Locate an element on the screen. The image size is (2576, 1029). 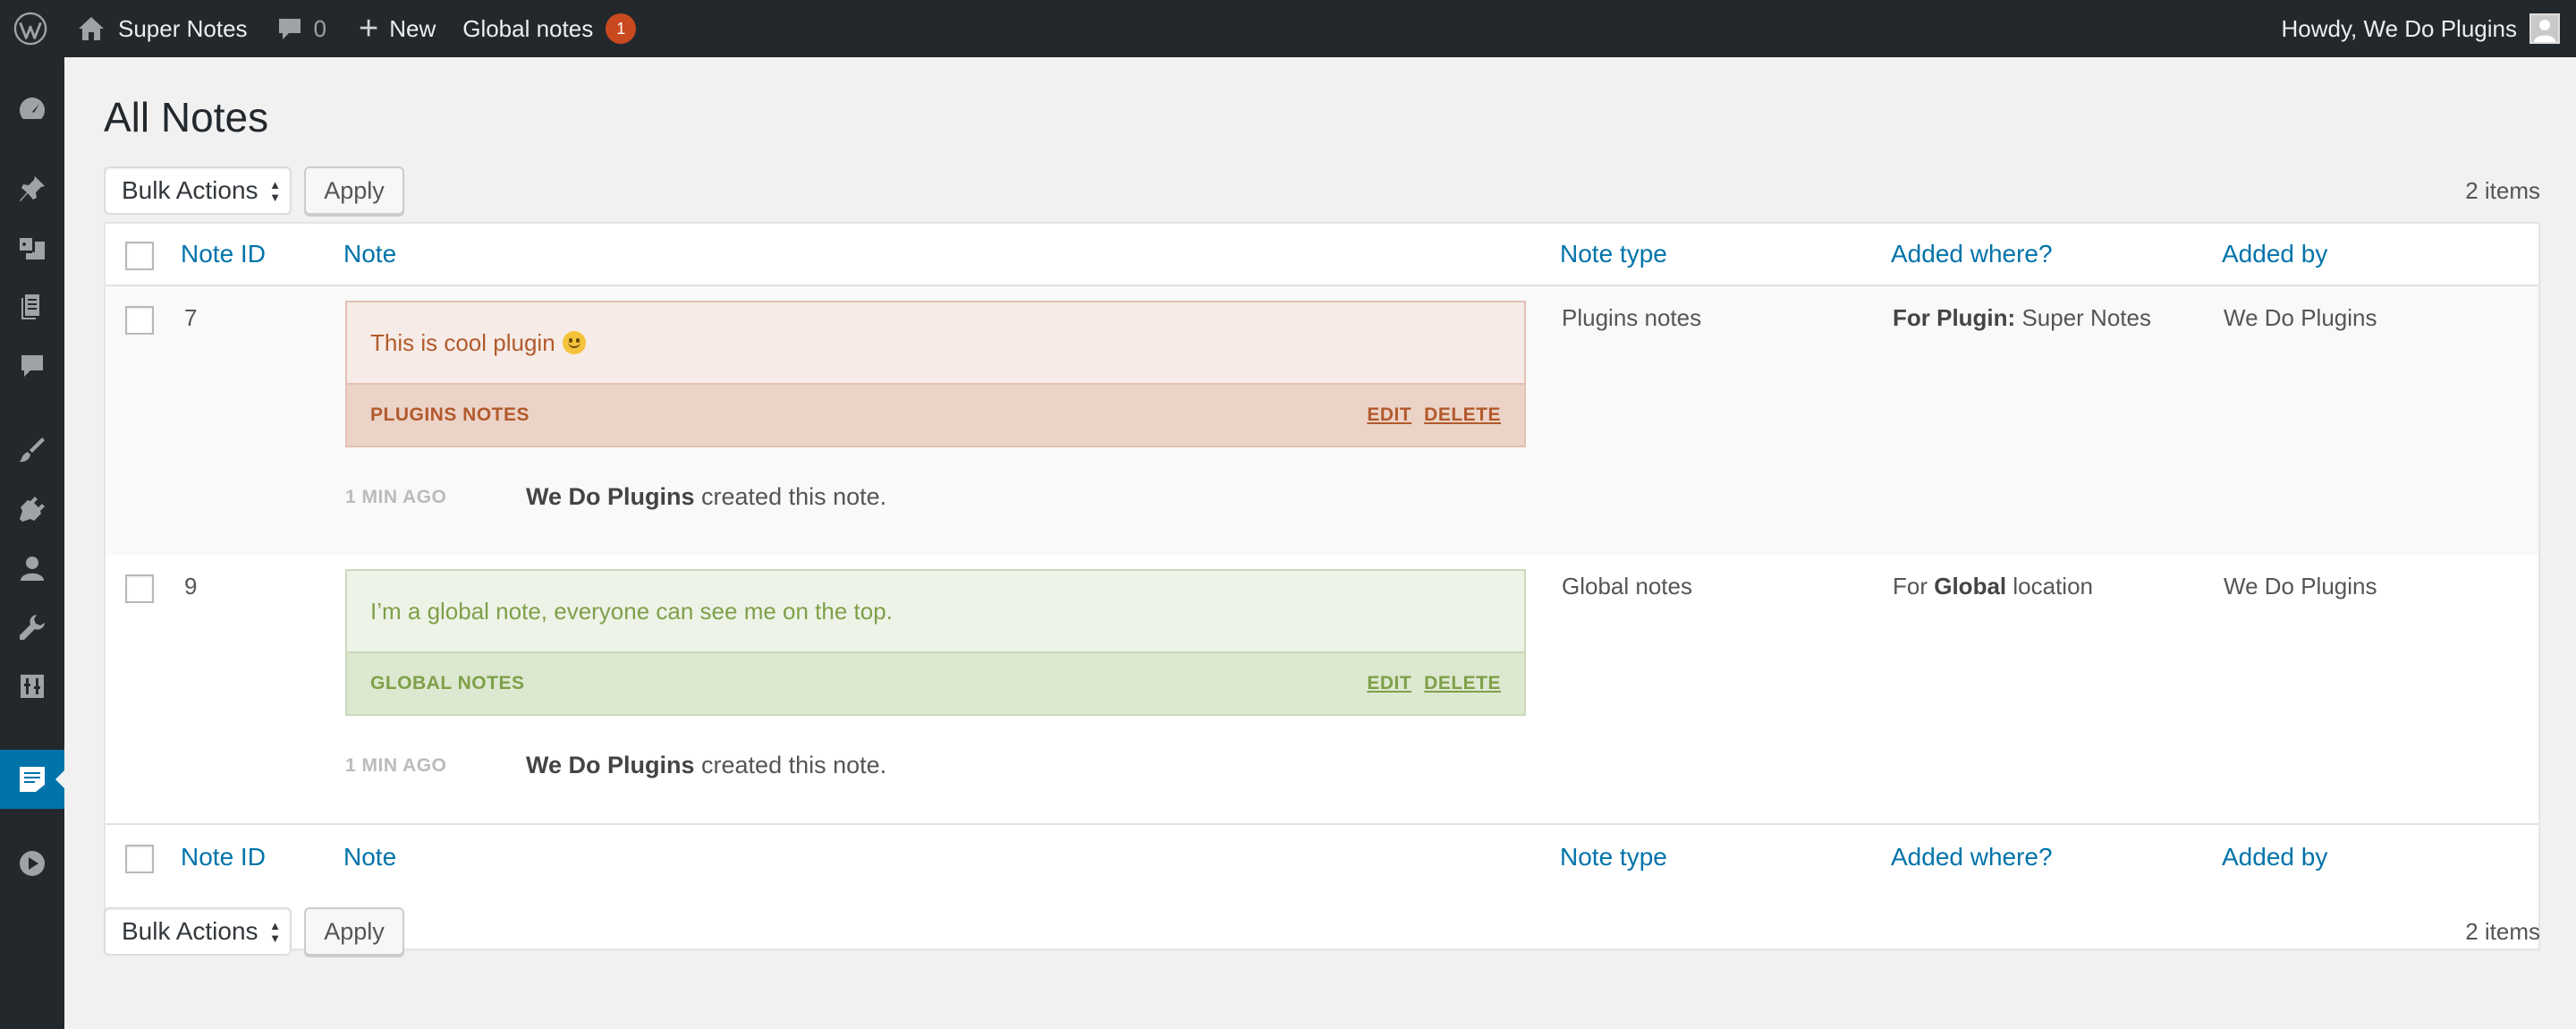
note-footer: GLOBAL NOTES EDIT DELETE is located at coordinates (935, 682).